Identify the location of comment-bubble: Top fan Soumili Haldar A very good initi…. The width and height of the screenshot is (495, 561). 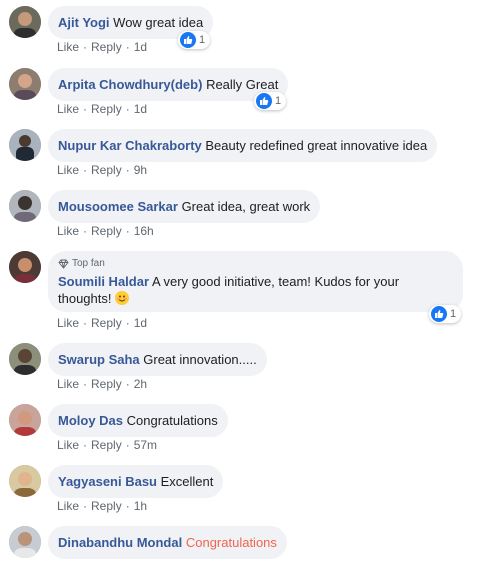
(255, 281).